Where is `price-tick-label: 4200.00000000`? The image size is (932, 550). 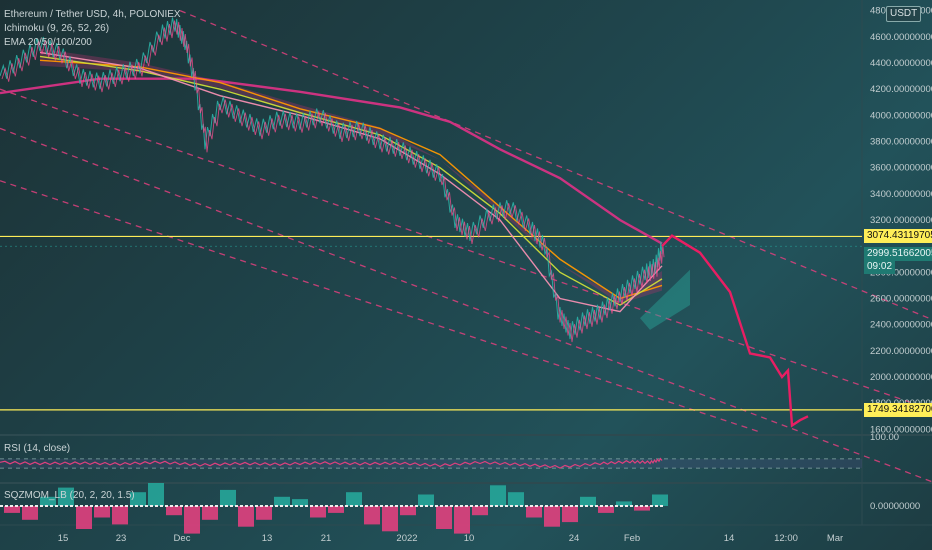
price-tick-label: 4200.00000000 is located at coordinates (901, 89).